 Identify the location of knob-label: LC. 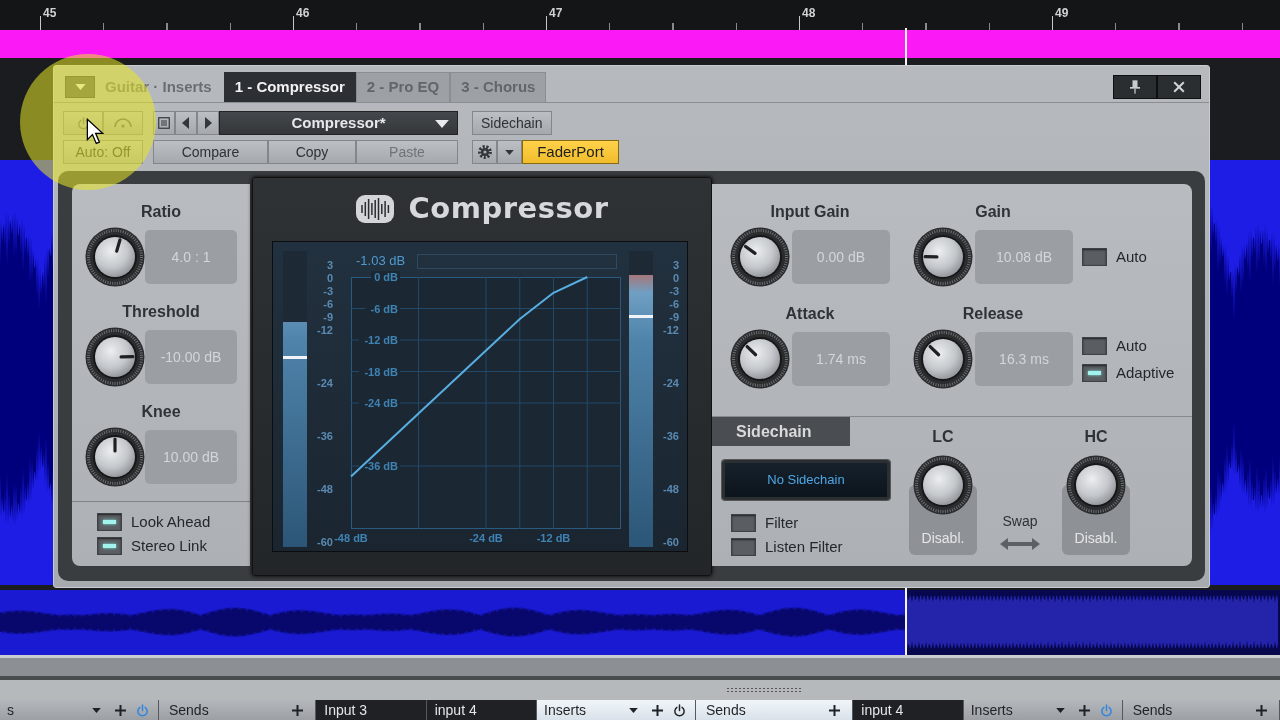
(943, 437).